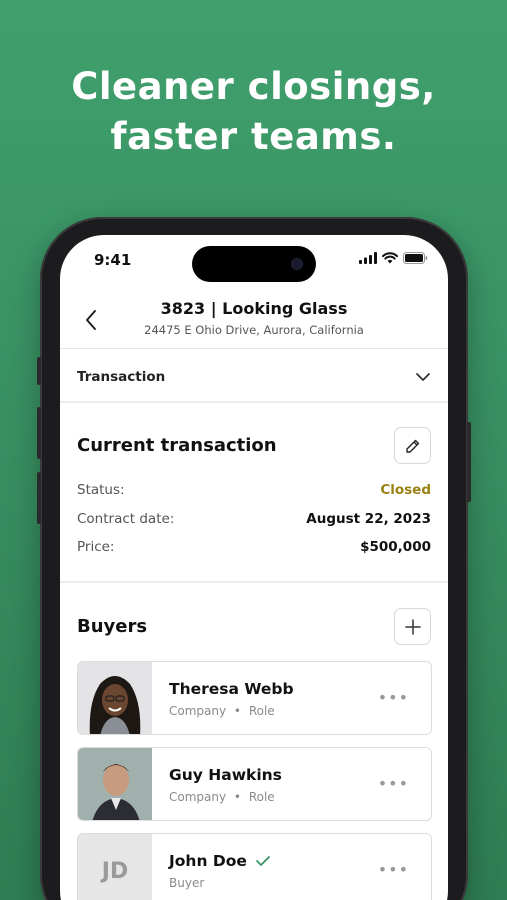  I want to click on headline-line-2: faster teams., so click(253, 136).